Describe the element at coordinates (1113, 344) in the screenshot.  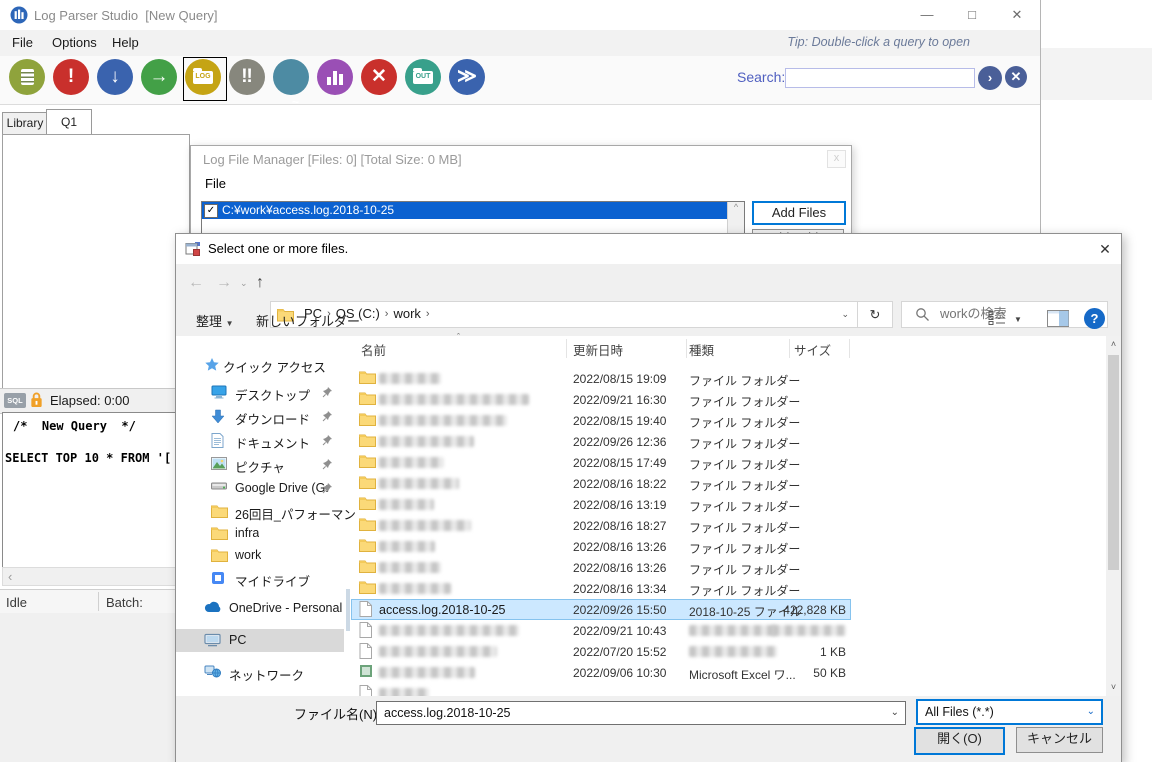
I see `scroll-up-icon: ˄` at that location.